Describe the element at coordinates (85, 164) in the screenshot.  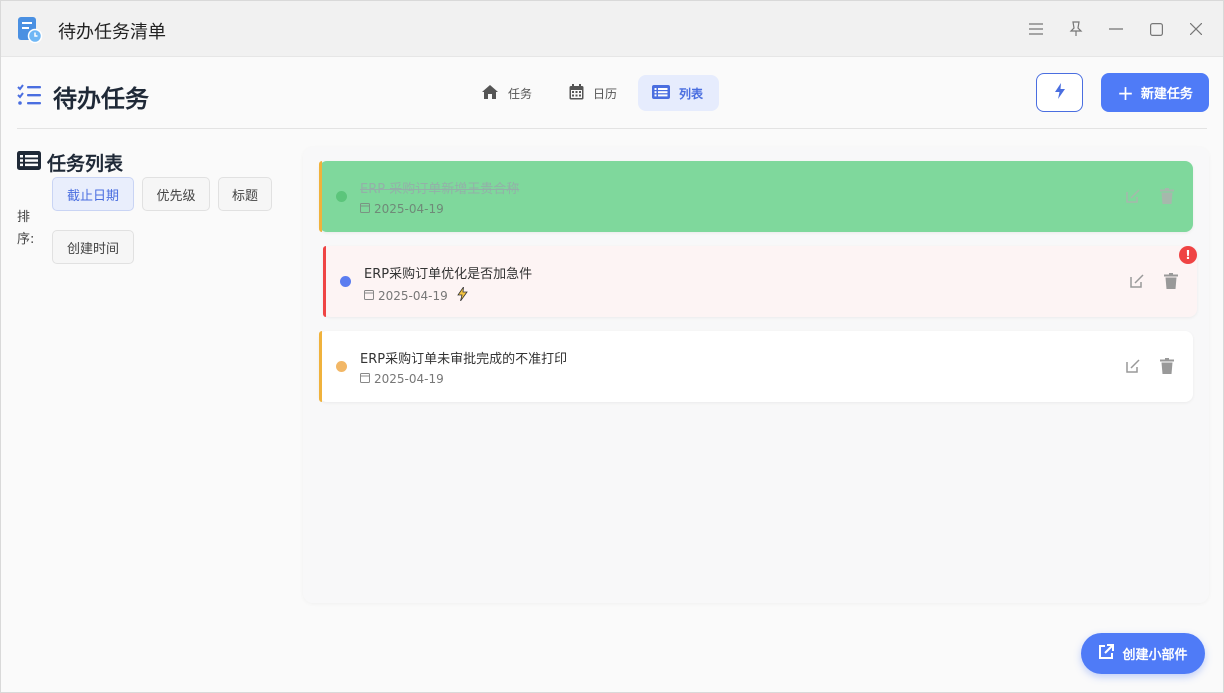
I see `section-title: 任务列表` at that location.